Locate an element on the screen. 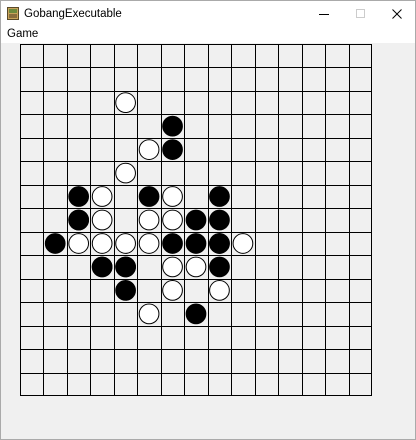 This screenshot has width=416, height=440. maximize-button is located at coordinates (361, 14).